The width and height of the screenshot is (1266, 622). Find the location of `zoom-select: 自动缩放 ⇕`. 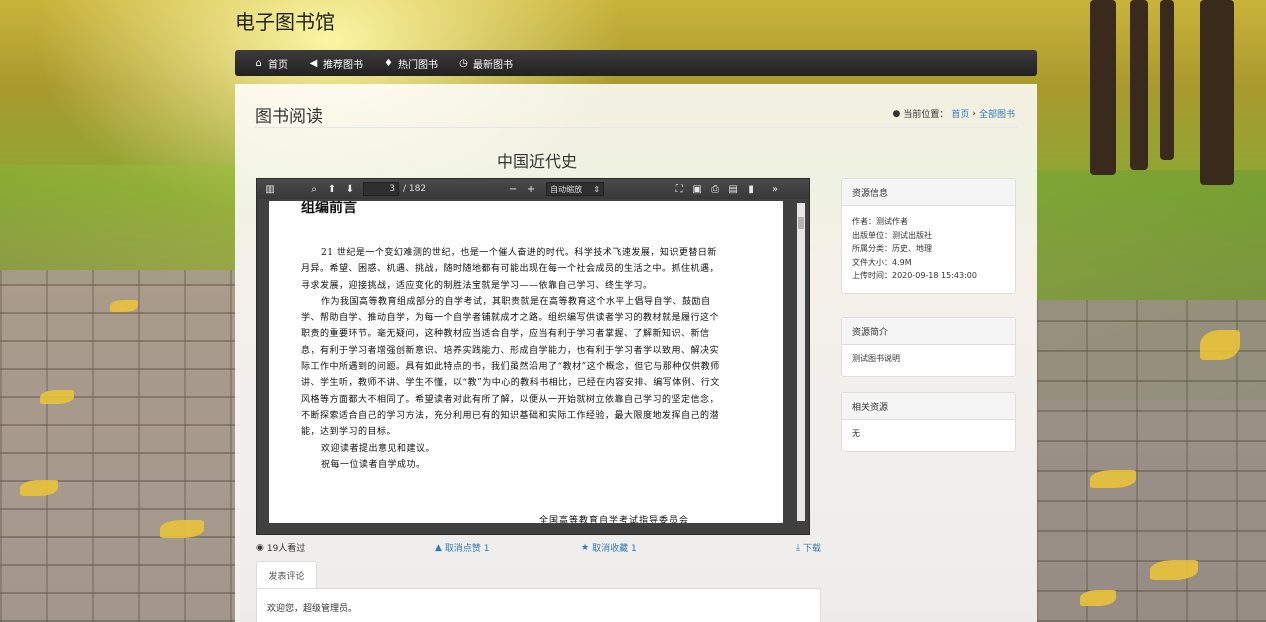

zoom-select: 自动缩放 ⇕ is located at coordinates (575, 189).